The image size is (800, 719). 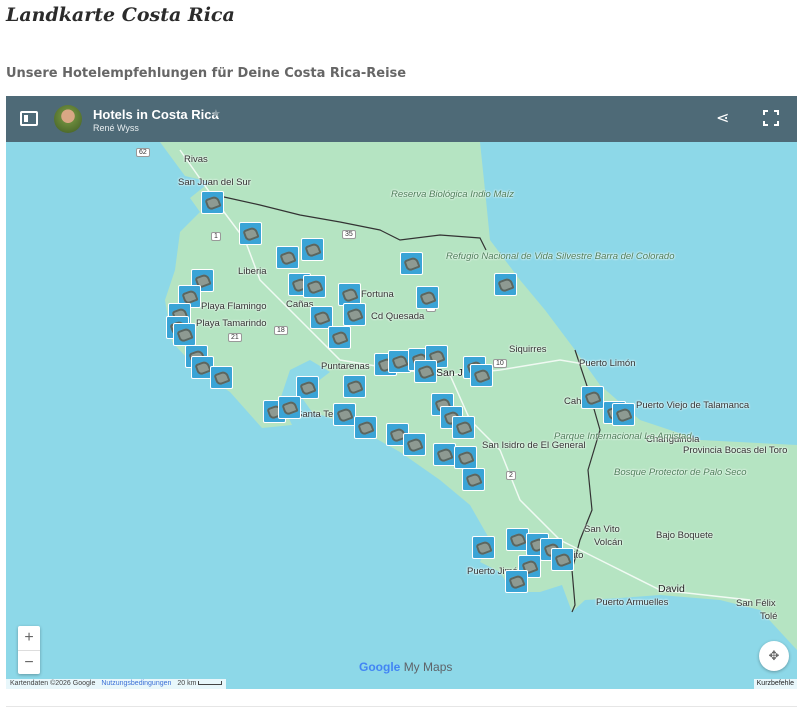 What do you see at coordinates (68, 119) in the screenshot?
I see `avatar` at bounding box center [68, 119].